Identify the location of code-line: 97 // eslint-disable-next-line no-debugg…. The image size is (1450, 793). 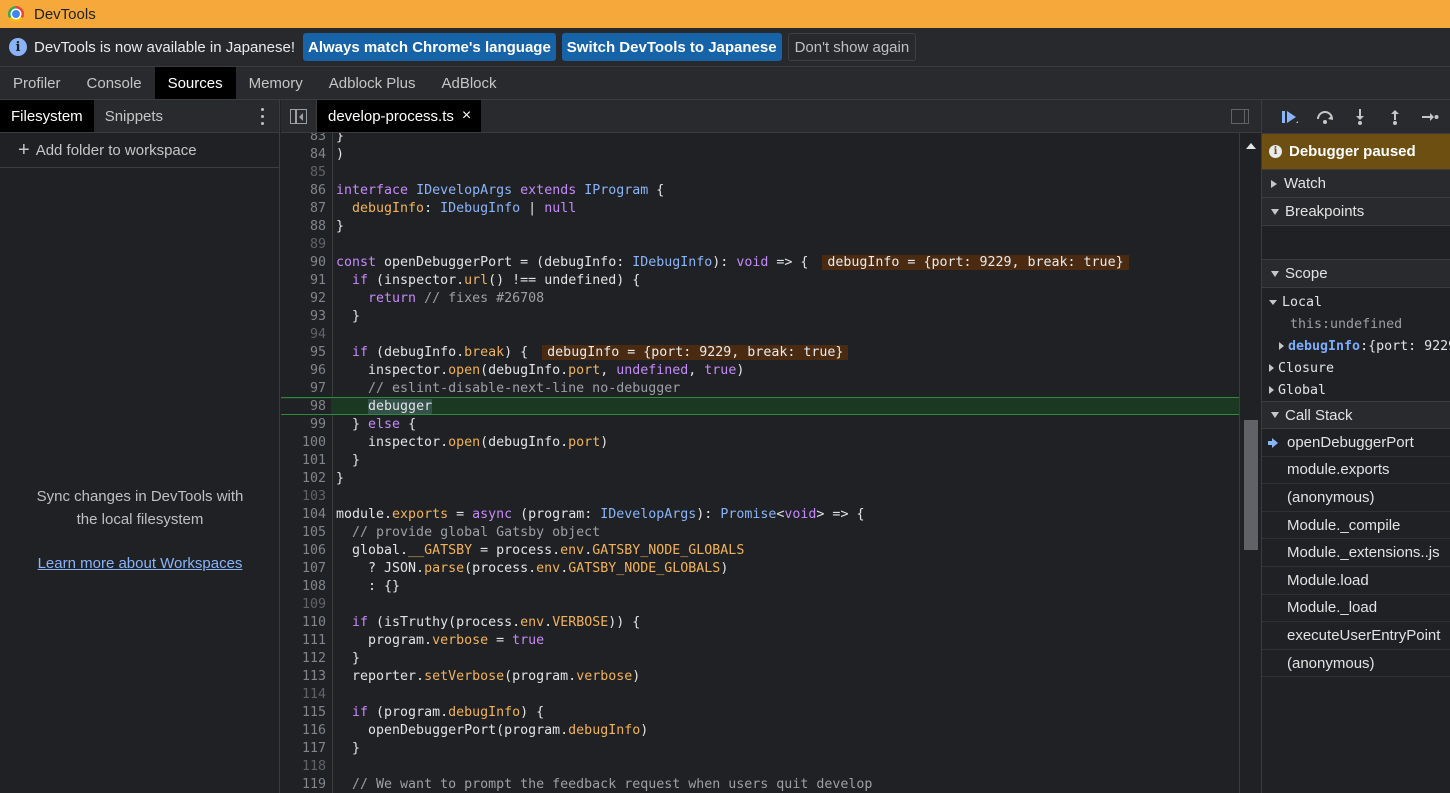
(760, 388).